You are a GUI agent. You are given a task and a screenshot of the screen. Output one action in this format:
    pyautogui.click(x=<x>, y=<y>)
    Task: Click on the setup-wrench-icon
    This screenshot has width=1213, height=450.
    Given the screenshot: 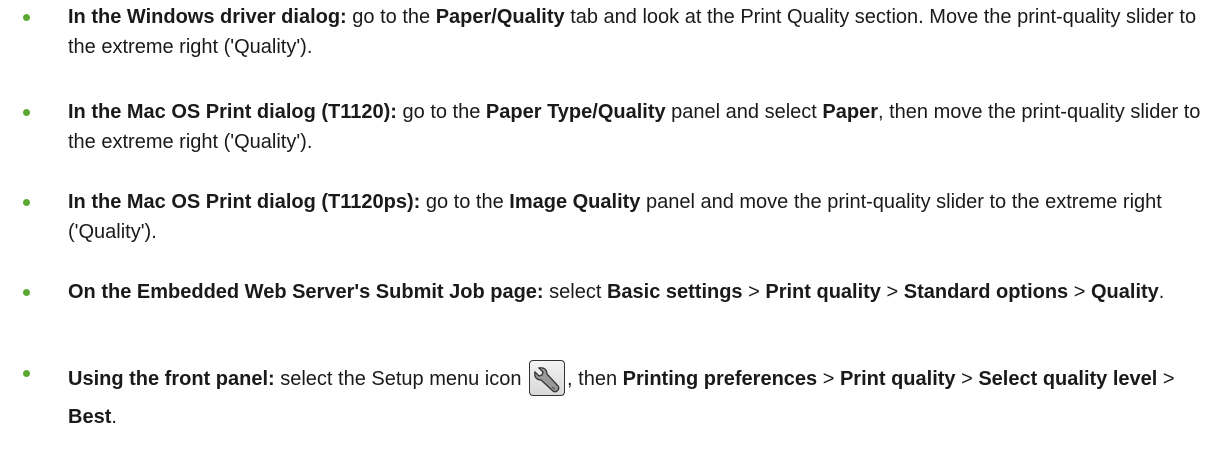 What is the action you would take?
    pyautogui.click(x=547, y=377)
    